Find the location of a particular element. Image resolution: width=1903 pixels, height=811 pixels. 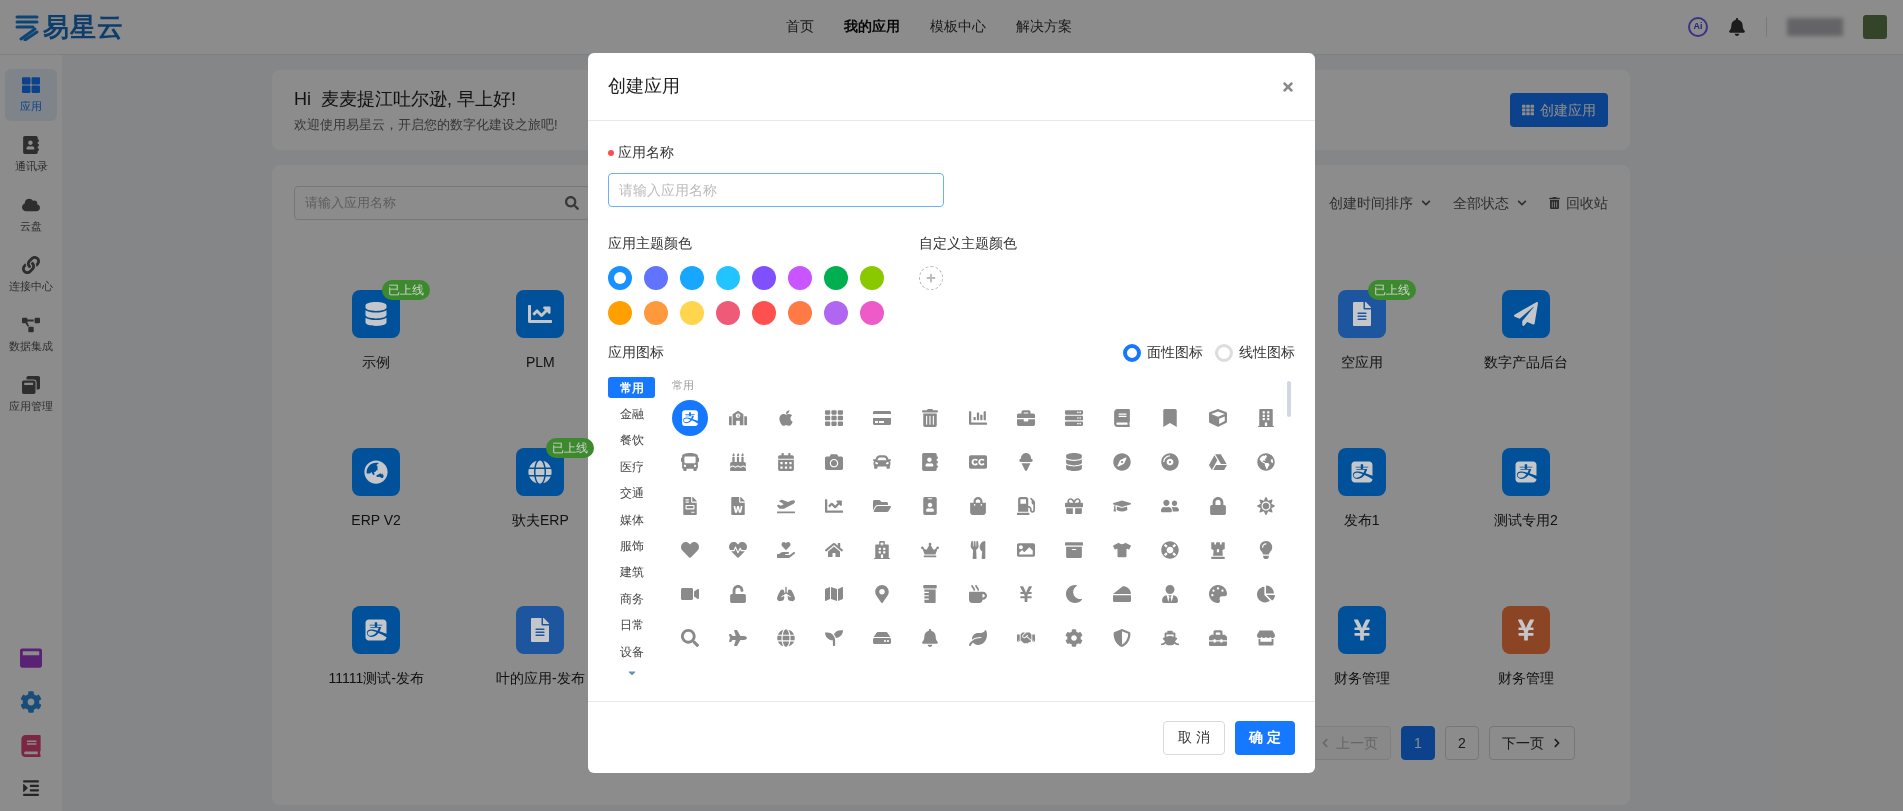

greeting: Hi 麦麦提江吐尔逊, 早上好! is located at coordinates (405, 99).